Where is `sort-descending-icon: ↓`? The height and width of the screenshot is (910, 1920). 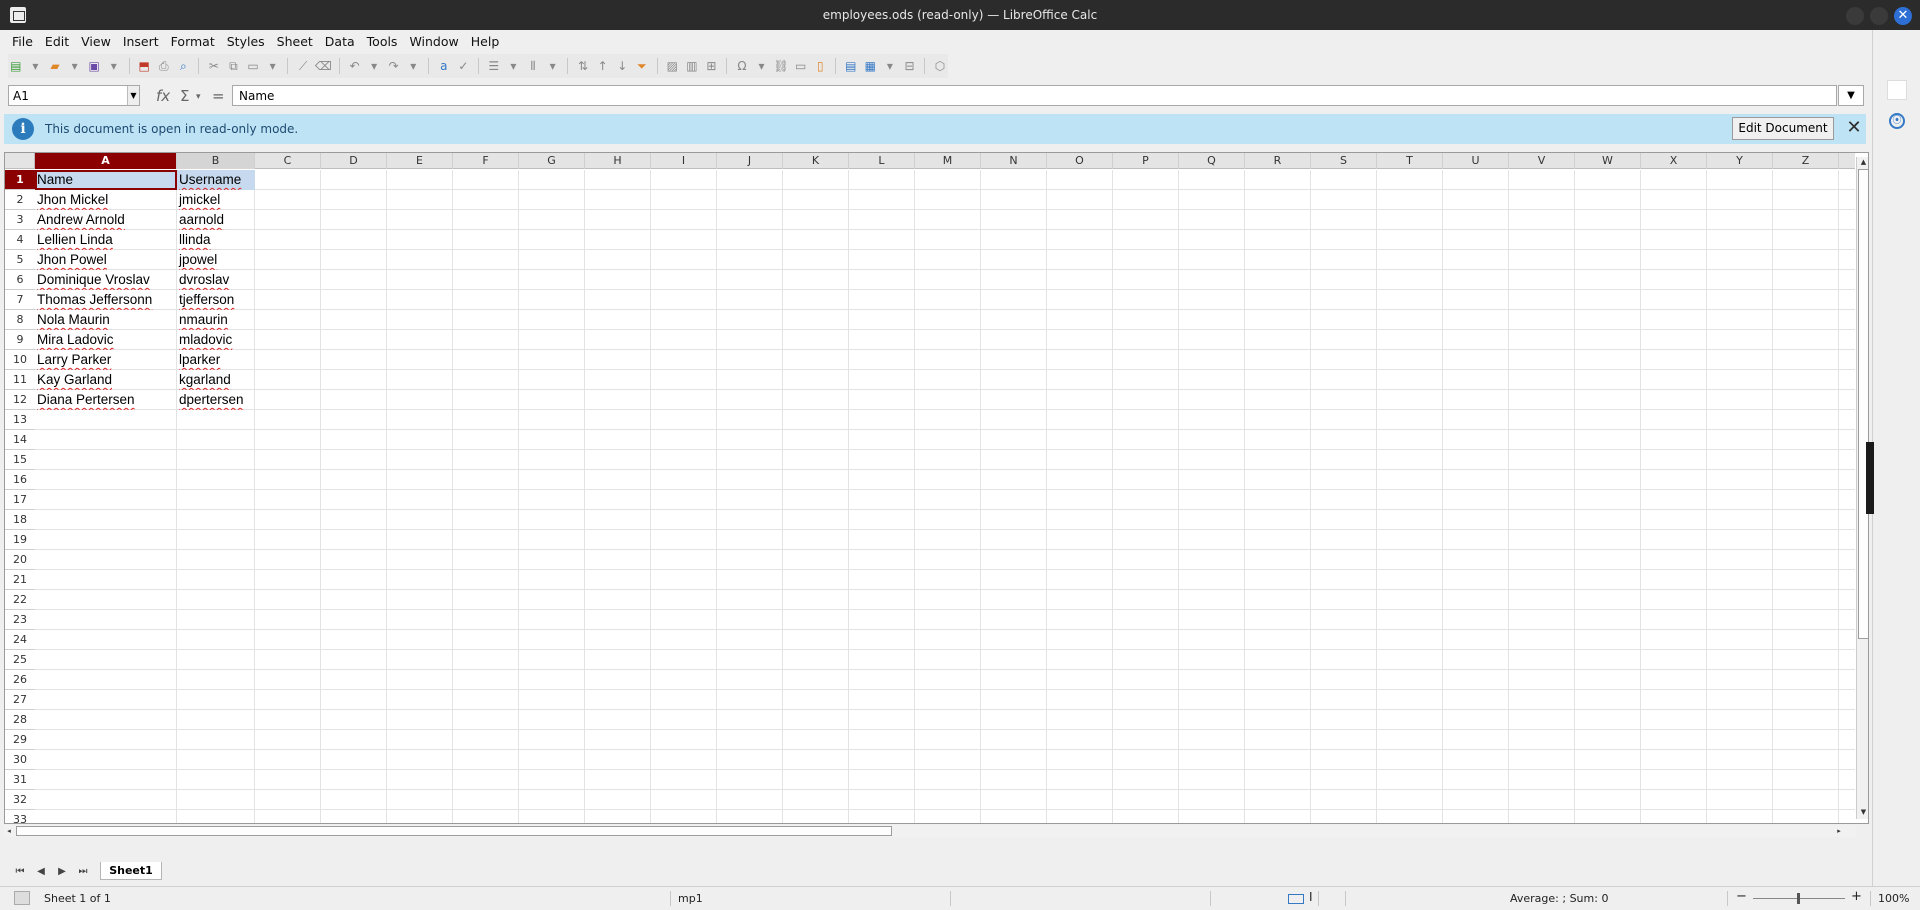 sort-descending-icon: ↓ is located at coordinates (622, 66).